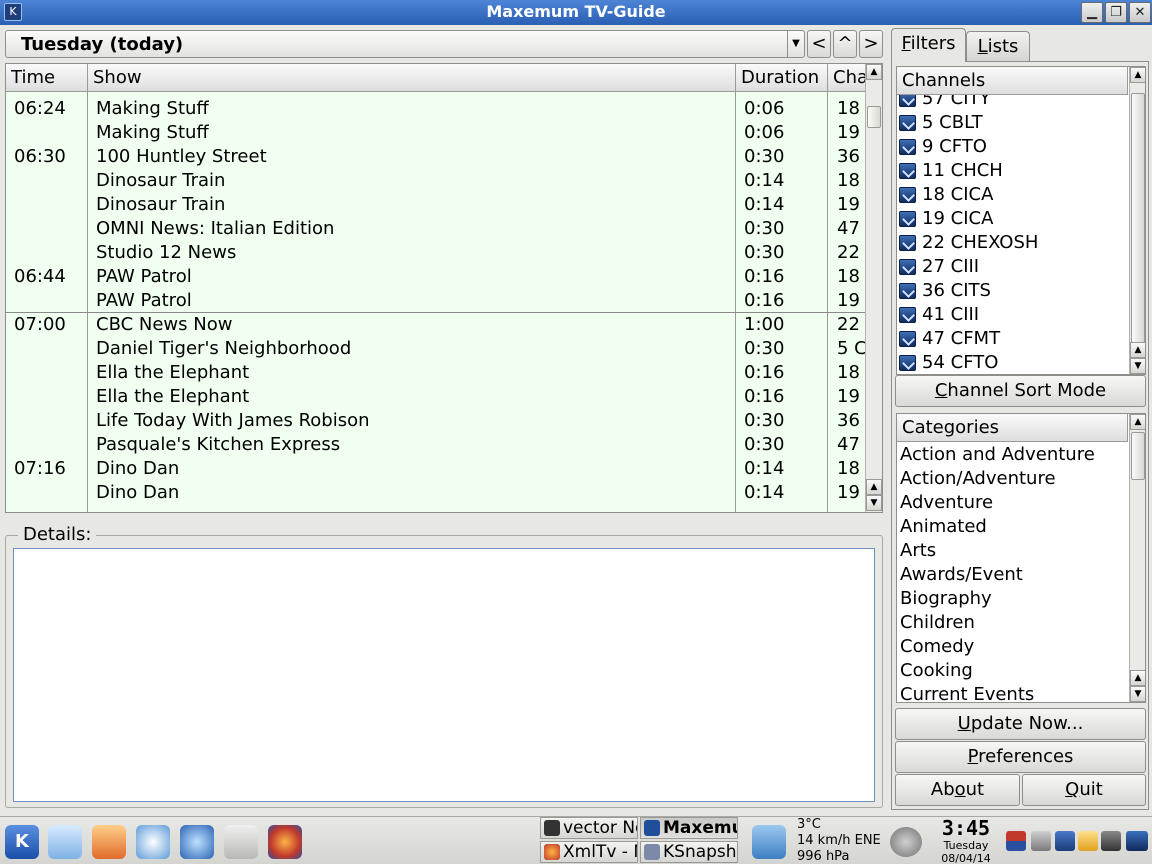 The height and width of the screenshot is (864, 1152). I want to click on column-header-show: Show, so click(412, 78).